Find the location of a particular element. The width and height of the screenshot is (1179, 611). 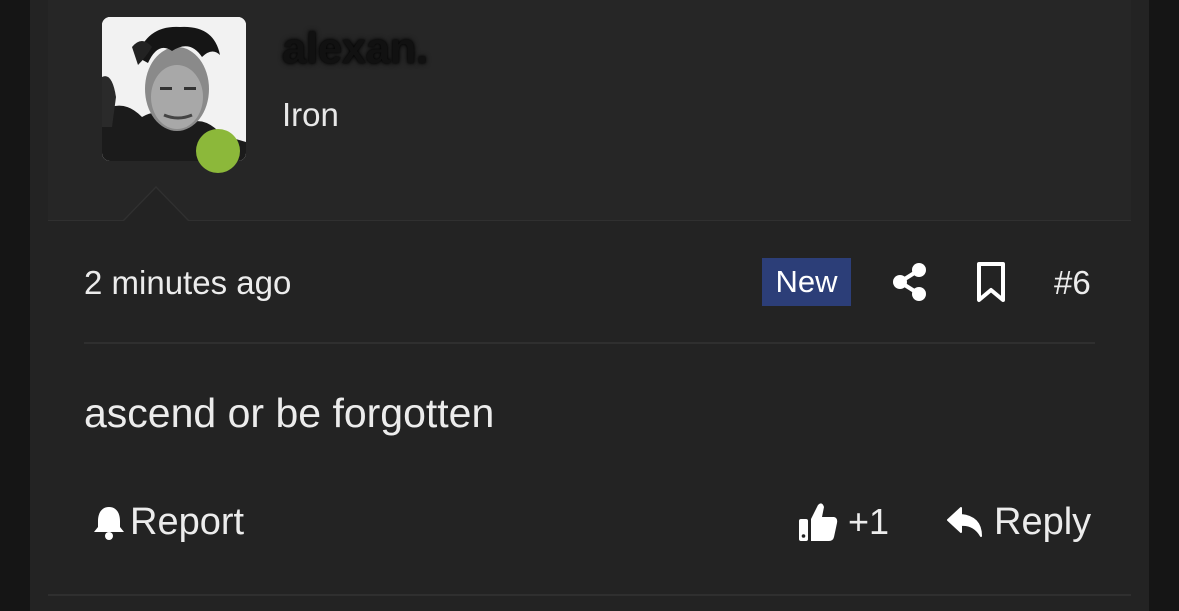

post-body: ascend or be forgotten is located at coordinates (289, 413).